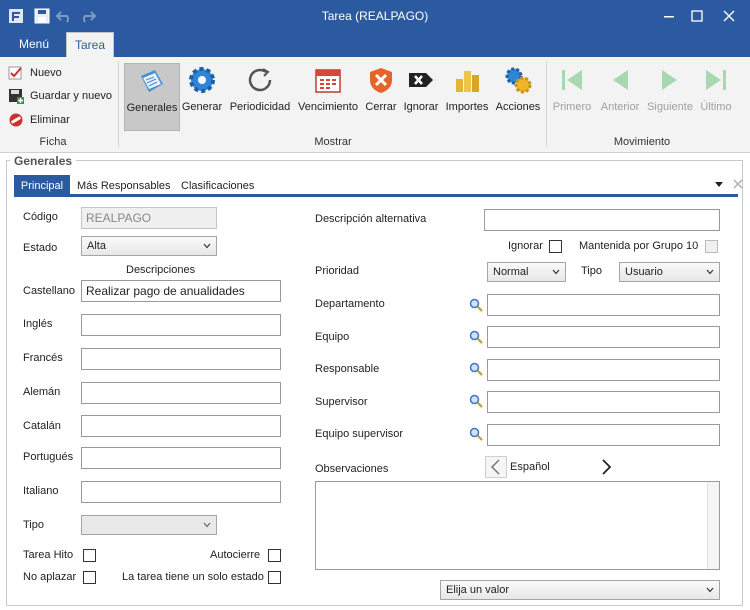 The height and width of the screenshot is (610, 750). Describe the element at coordinates (738, 184) in the screenshot. I see `tab-close-icon` at that location.